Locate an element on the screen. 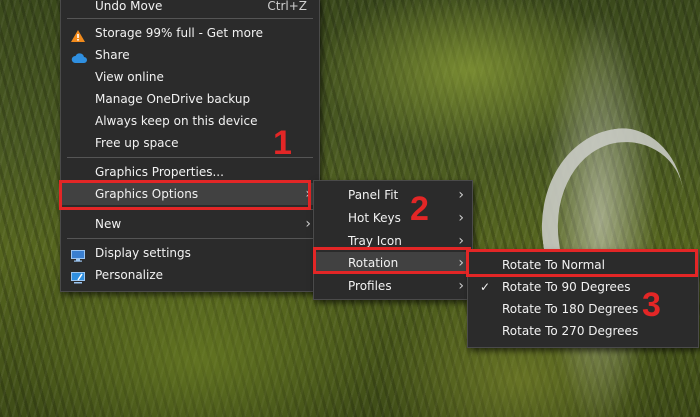 Image resolution: width=700 pixels, height=417 pixels. menu-item-undo-move: Undo Move Ctrl+Z is located at coordinates (190, 8).